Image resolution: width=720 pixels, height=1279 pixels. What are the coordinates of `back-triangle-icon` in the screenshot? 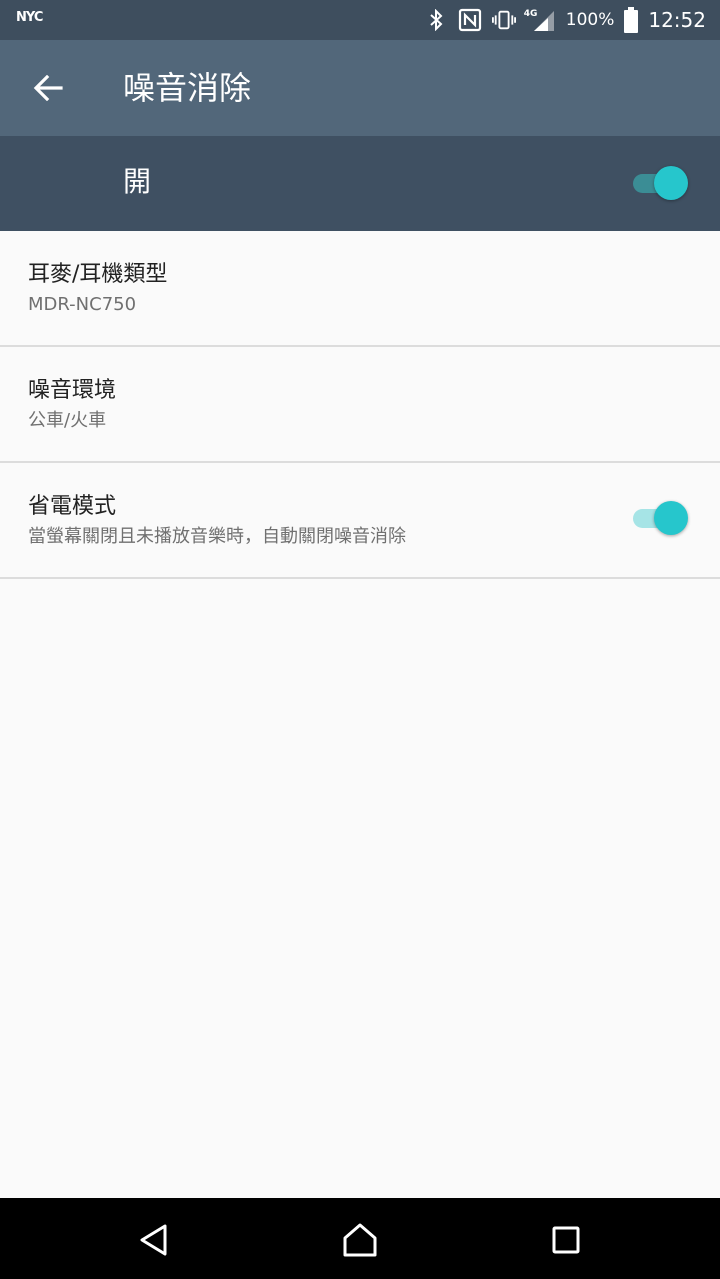 It's located at (153, 1240).